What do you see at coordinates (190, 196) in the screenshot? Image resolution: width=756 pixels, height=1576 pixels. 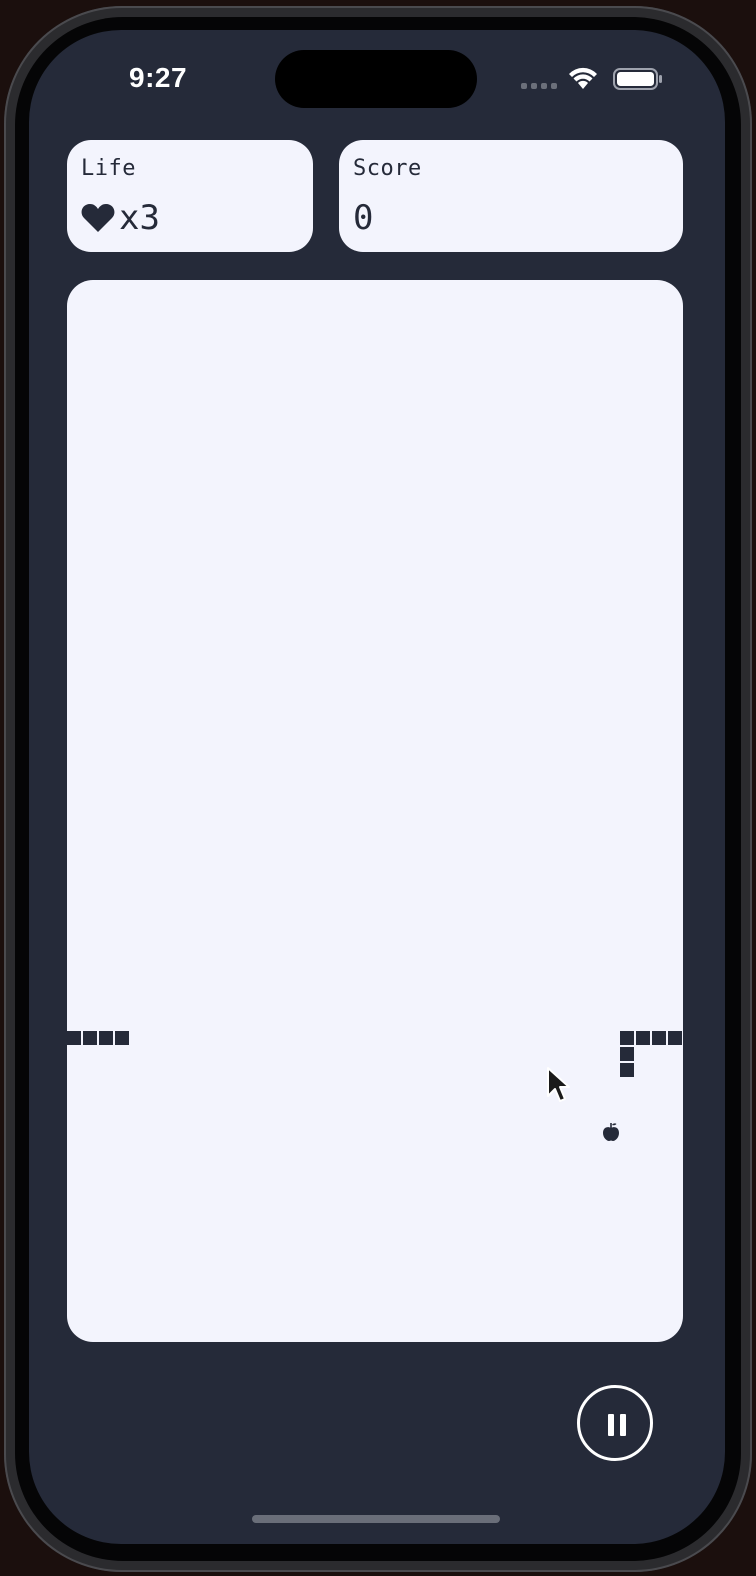 I see `life-card: Life x3` at bounding box center [190, 196].